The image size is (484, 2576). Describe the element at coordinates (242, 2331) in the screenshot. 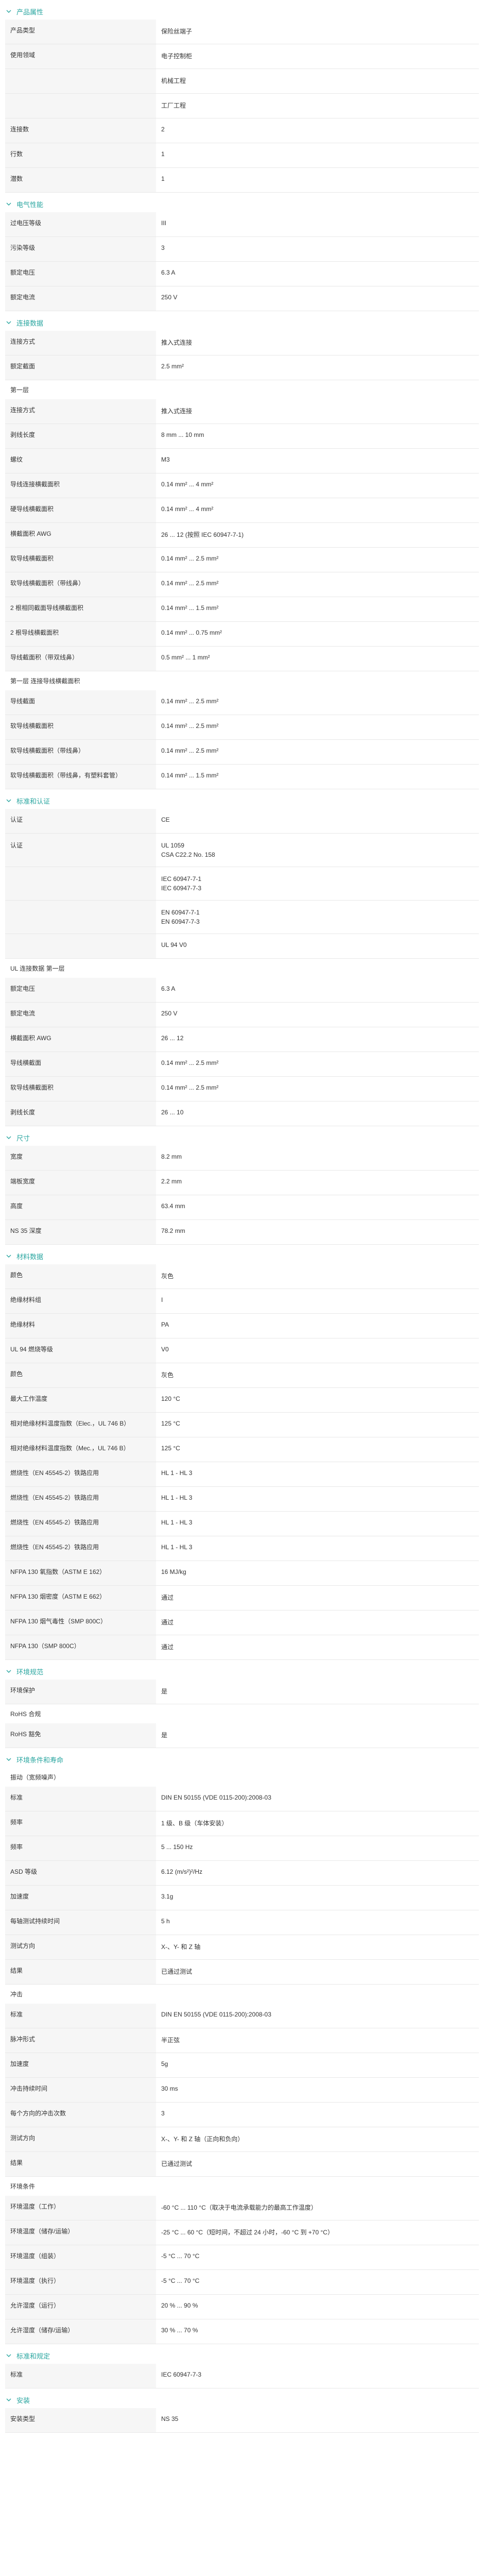

I see `spec-row: 允许湿度（储存/运输） 30 % ... 70 %` at that location.